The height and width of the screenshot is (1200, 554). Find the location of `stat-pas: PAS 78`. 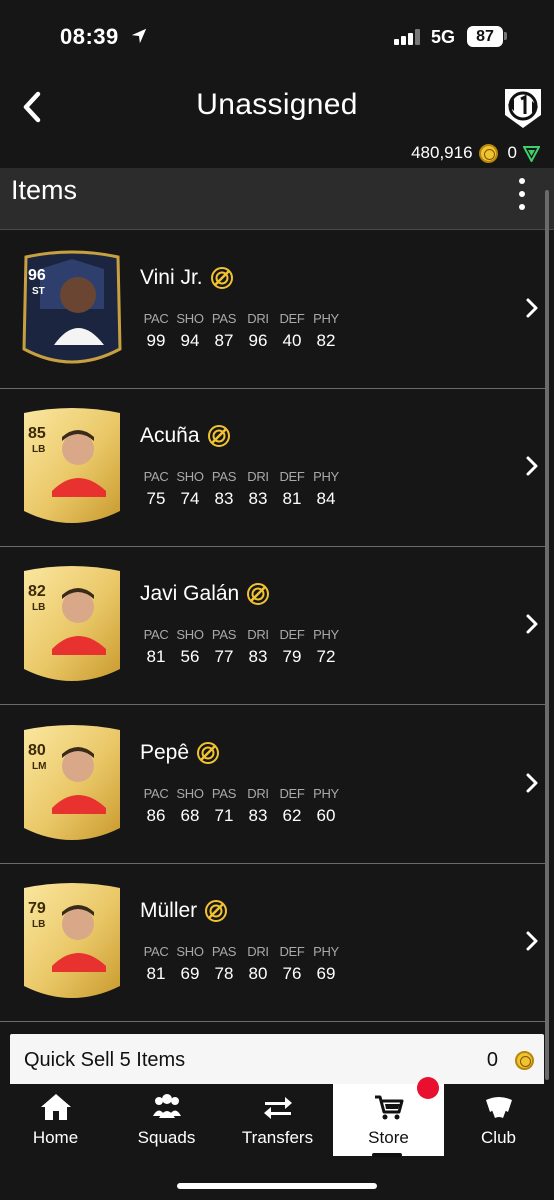

stat-pas: PAS 78 is located at coordinates (224, 964).